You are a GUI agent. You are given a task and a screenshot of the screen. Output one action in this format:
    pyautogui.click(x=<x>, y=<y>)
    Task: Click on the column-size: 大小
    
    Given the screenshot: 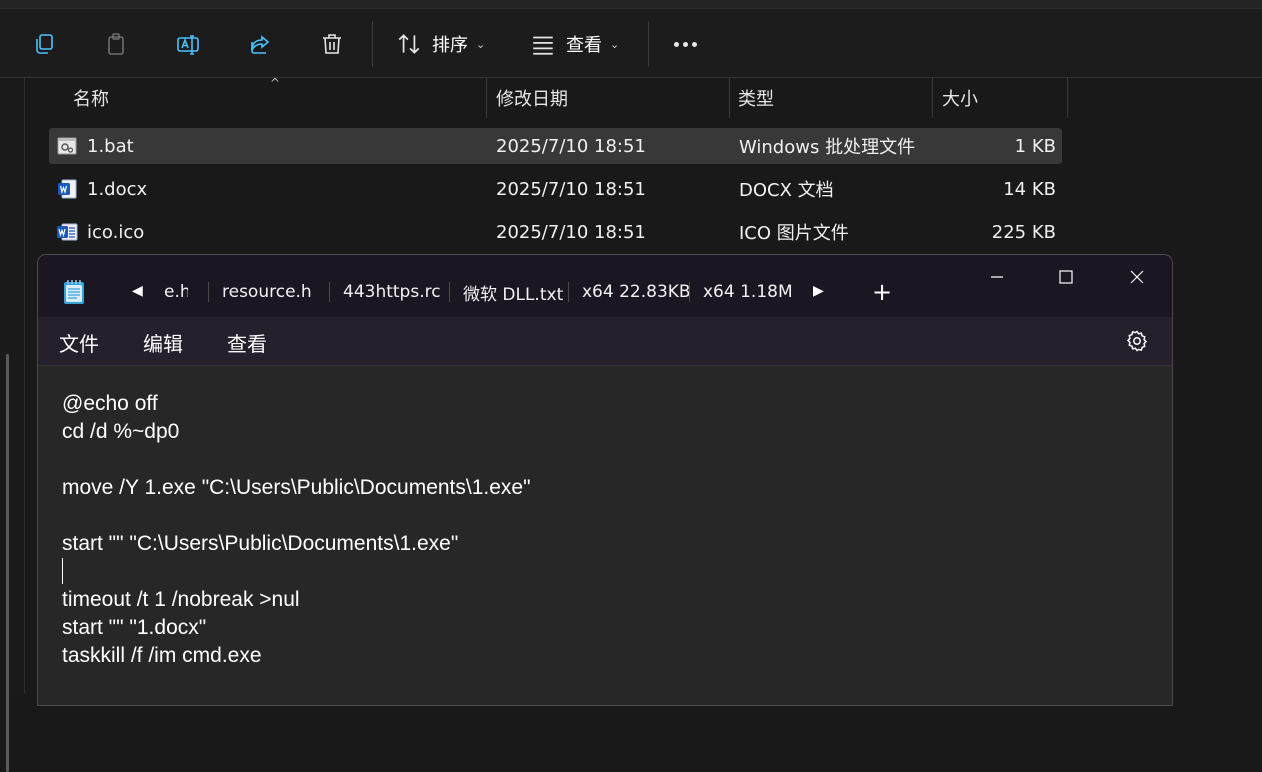 What is the action you would take?
    pyautogui.click(x=960, y=98)
    